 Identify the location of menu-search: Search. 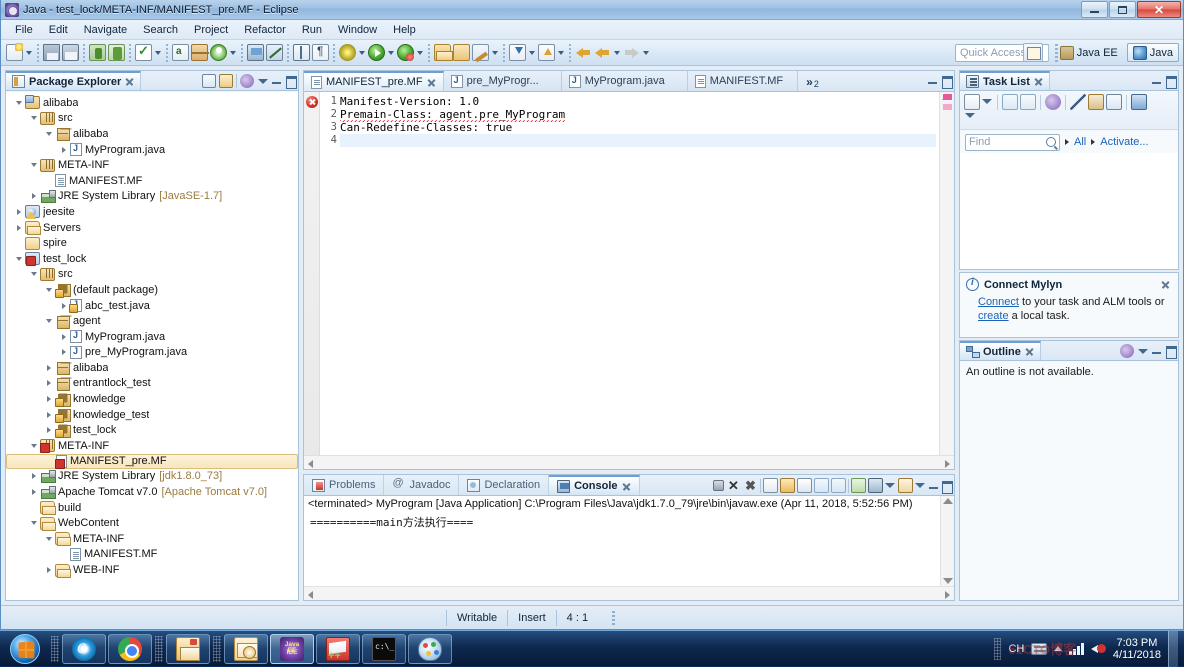
(160, 30).